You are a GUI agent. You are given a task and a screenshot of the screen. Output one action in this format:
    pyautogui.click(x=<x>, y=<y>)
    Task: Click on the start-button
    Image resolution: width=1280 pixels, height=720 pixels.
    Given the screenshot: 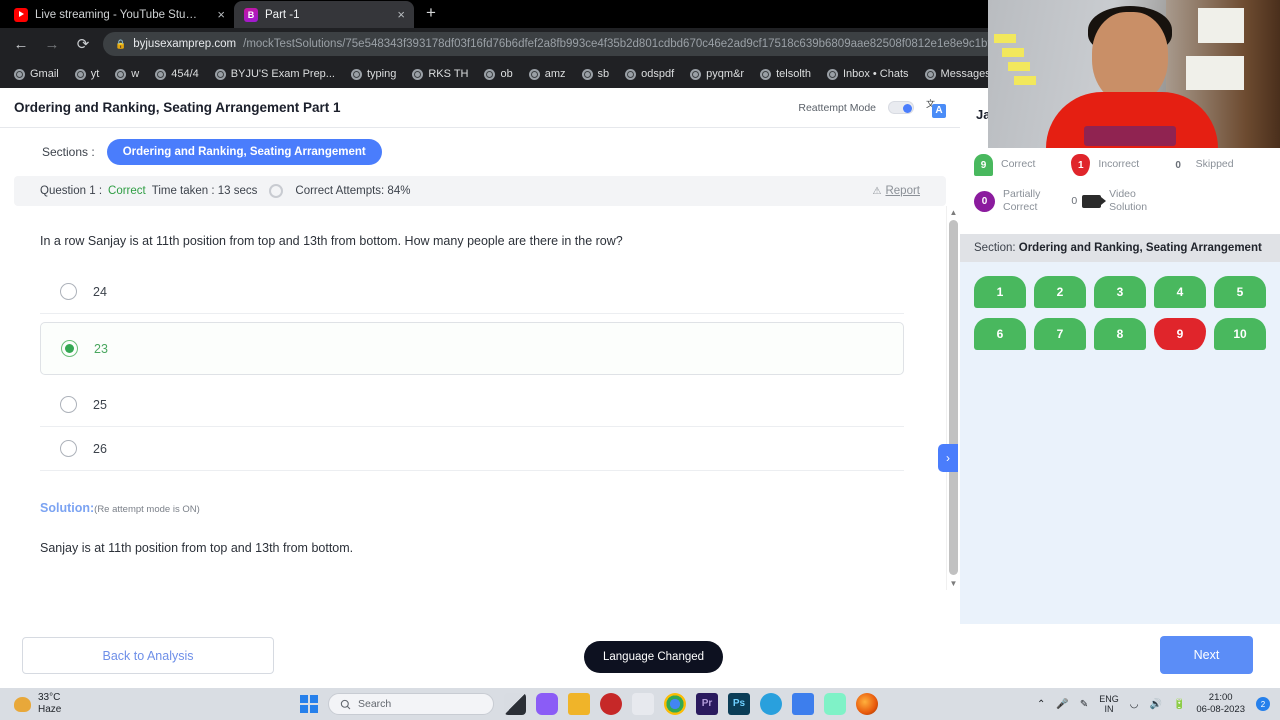 What is the action you would take?
    pyautogui.click(x=309, y=704)
    